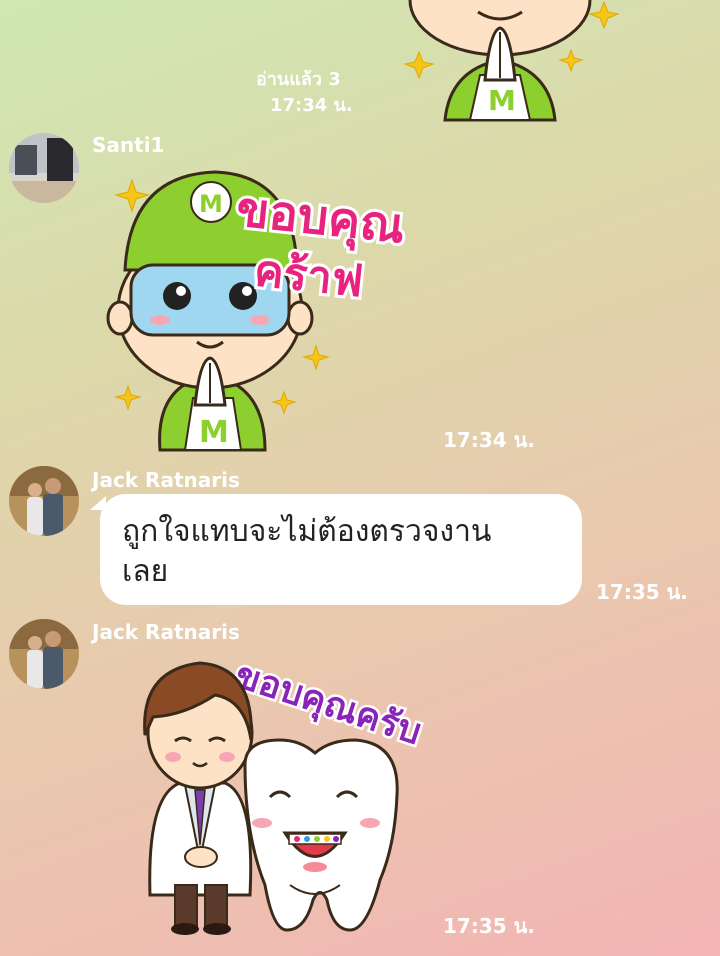 Image resolution: width=720 pixels, height=956 pixels. Describe the element at coordinates (328, 705) in the screenshot. I see `sticker-caption: ขอบคุณครับ` at that location.